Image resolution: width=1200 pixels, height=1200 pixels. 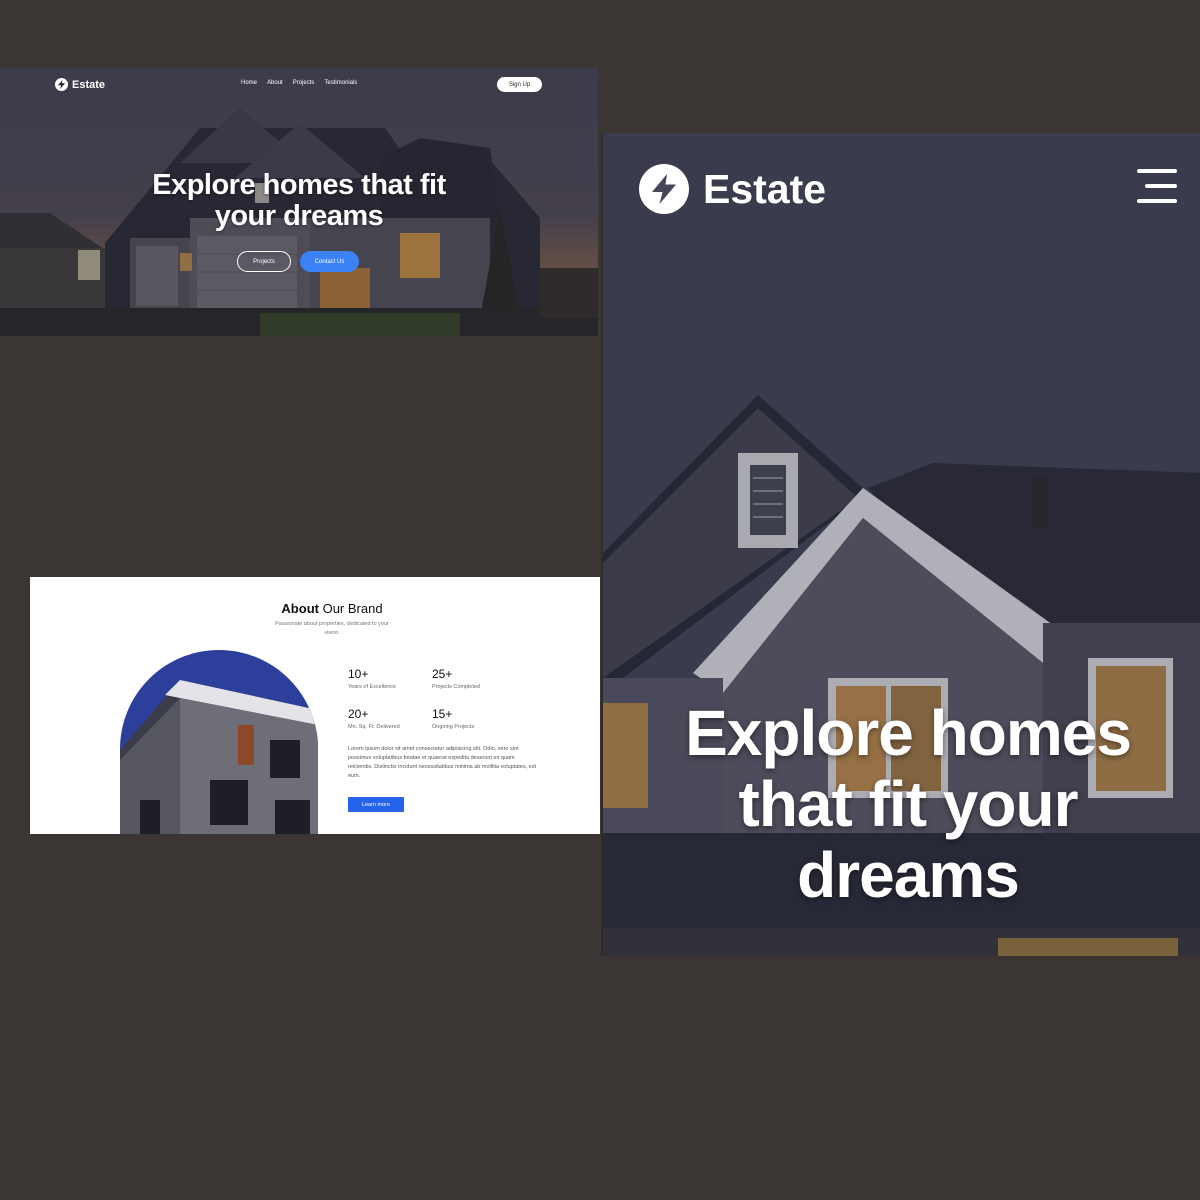 What do you see at coordinates (456, 687) in the screenshot?
I see `stat-label: Projects Completed` at bounding box center [456, 687].